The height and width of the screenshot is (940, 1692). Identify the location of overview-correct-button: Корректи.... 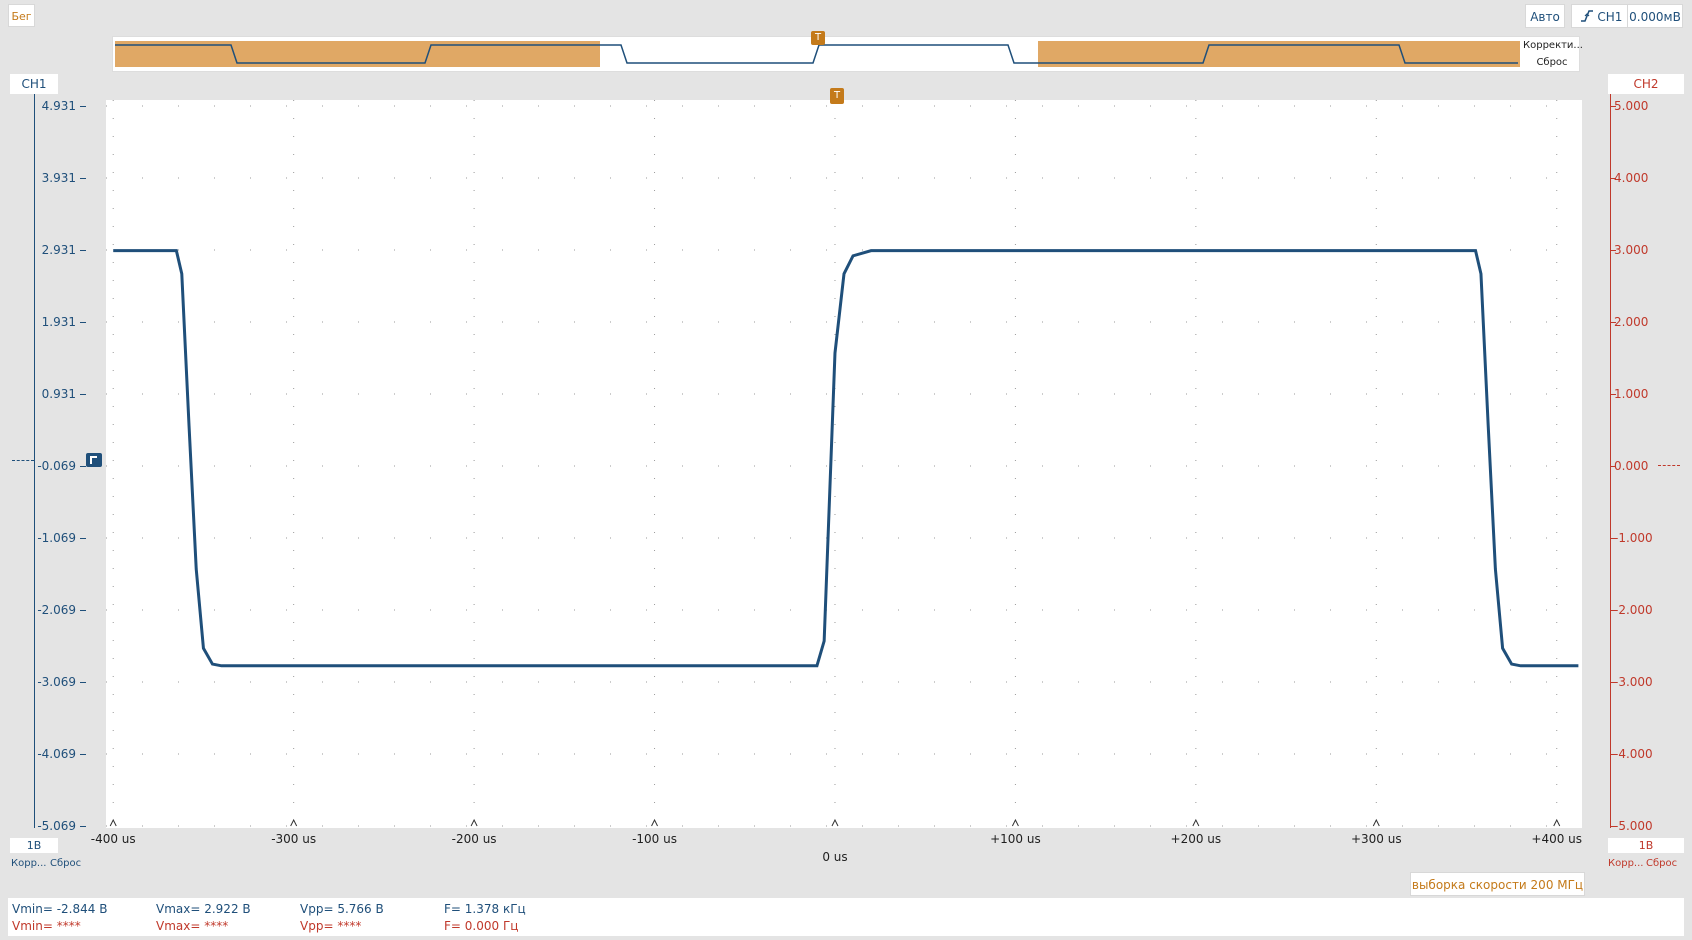
(1553, 45).